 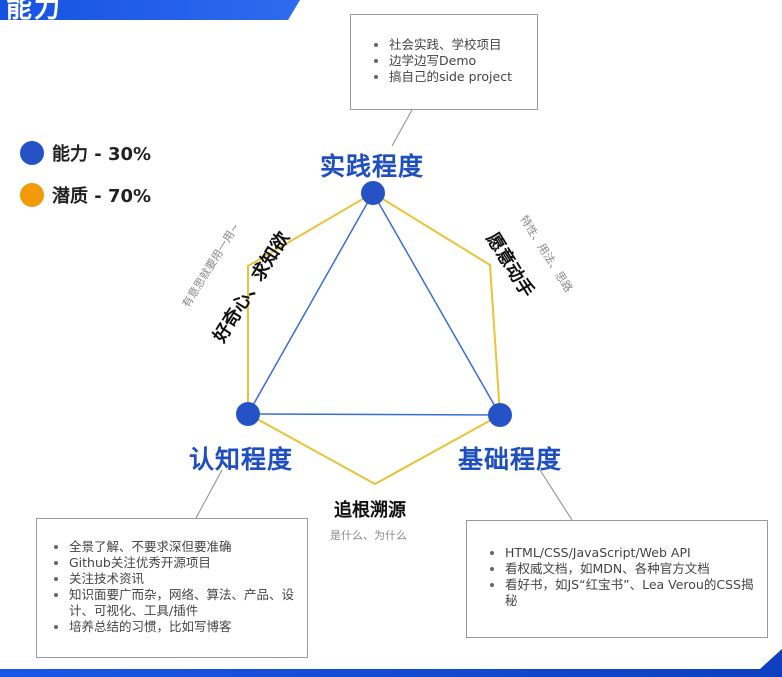 I want to click on foundation-label: 基础程度, so click(x=510, y=459).